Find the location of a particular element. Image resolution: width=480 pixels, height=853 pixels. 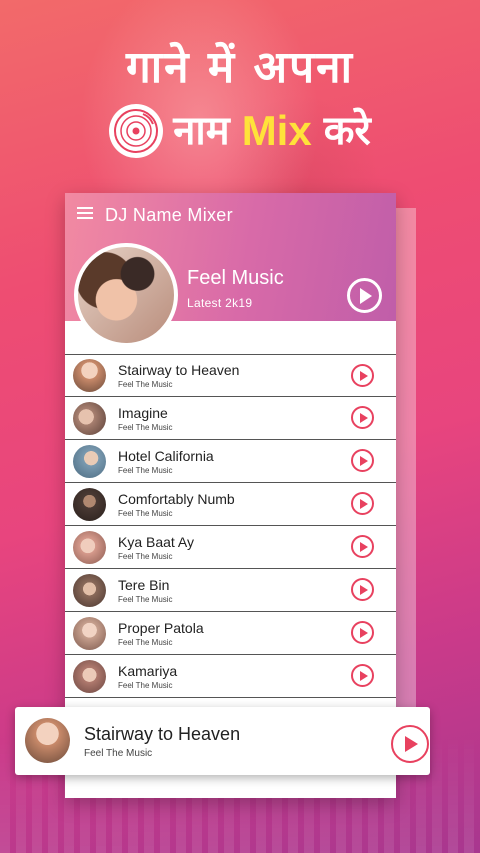

vinyl-disc-icon is located at coordinates (136, 131).